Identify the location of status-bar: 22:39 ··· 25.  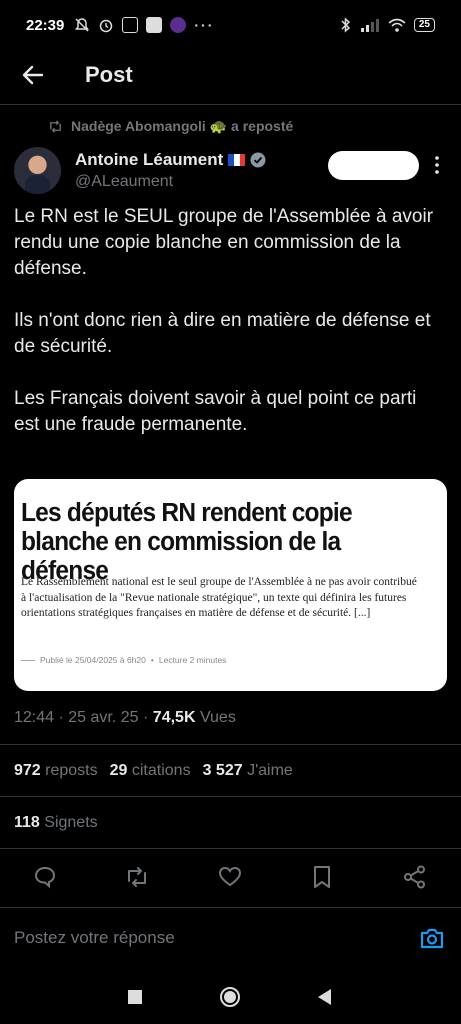
(230, 25).